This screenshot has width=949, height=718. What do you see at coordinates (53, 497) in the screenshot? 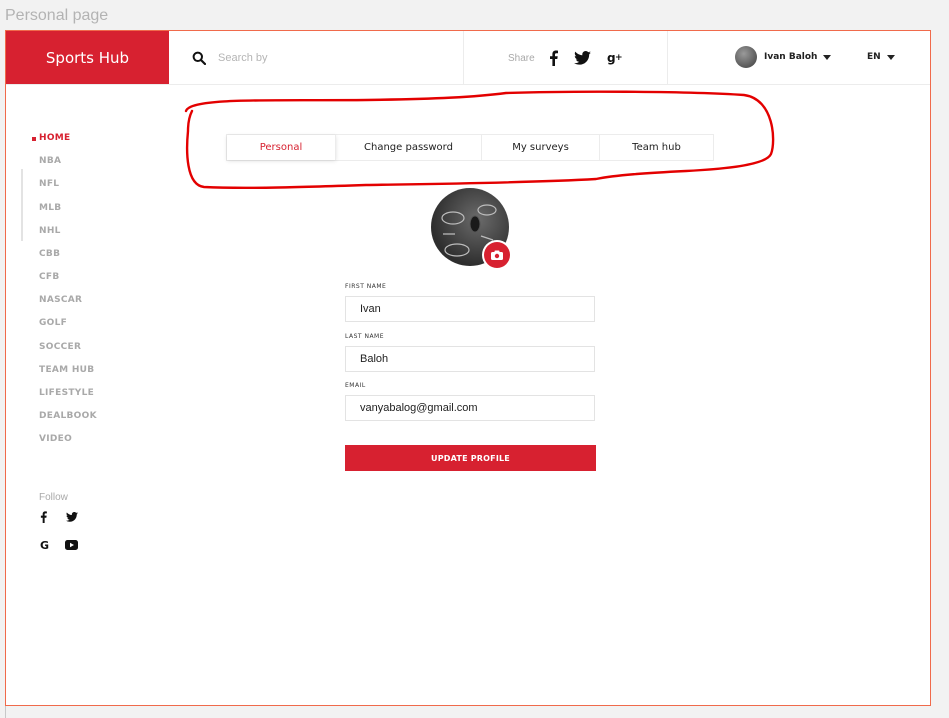
I see `follow-label: Follow` at bounding box center [53, 497].